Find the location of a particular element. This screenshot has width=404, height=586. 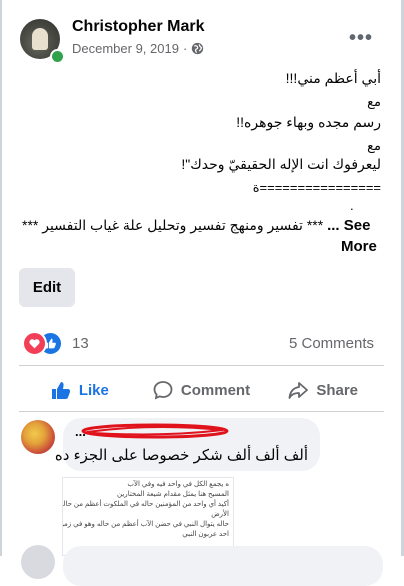

author-name: Christopher Mark is located at coordinates (138, 27).